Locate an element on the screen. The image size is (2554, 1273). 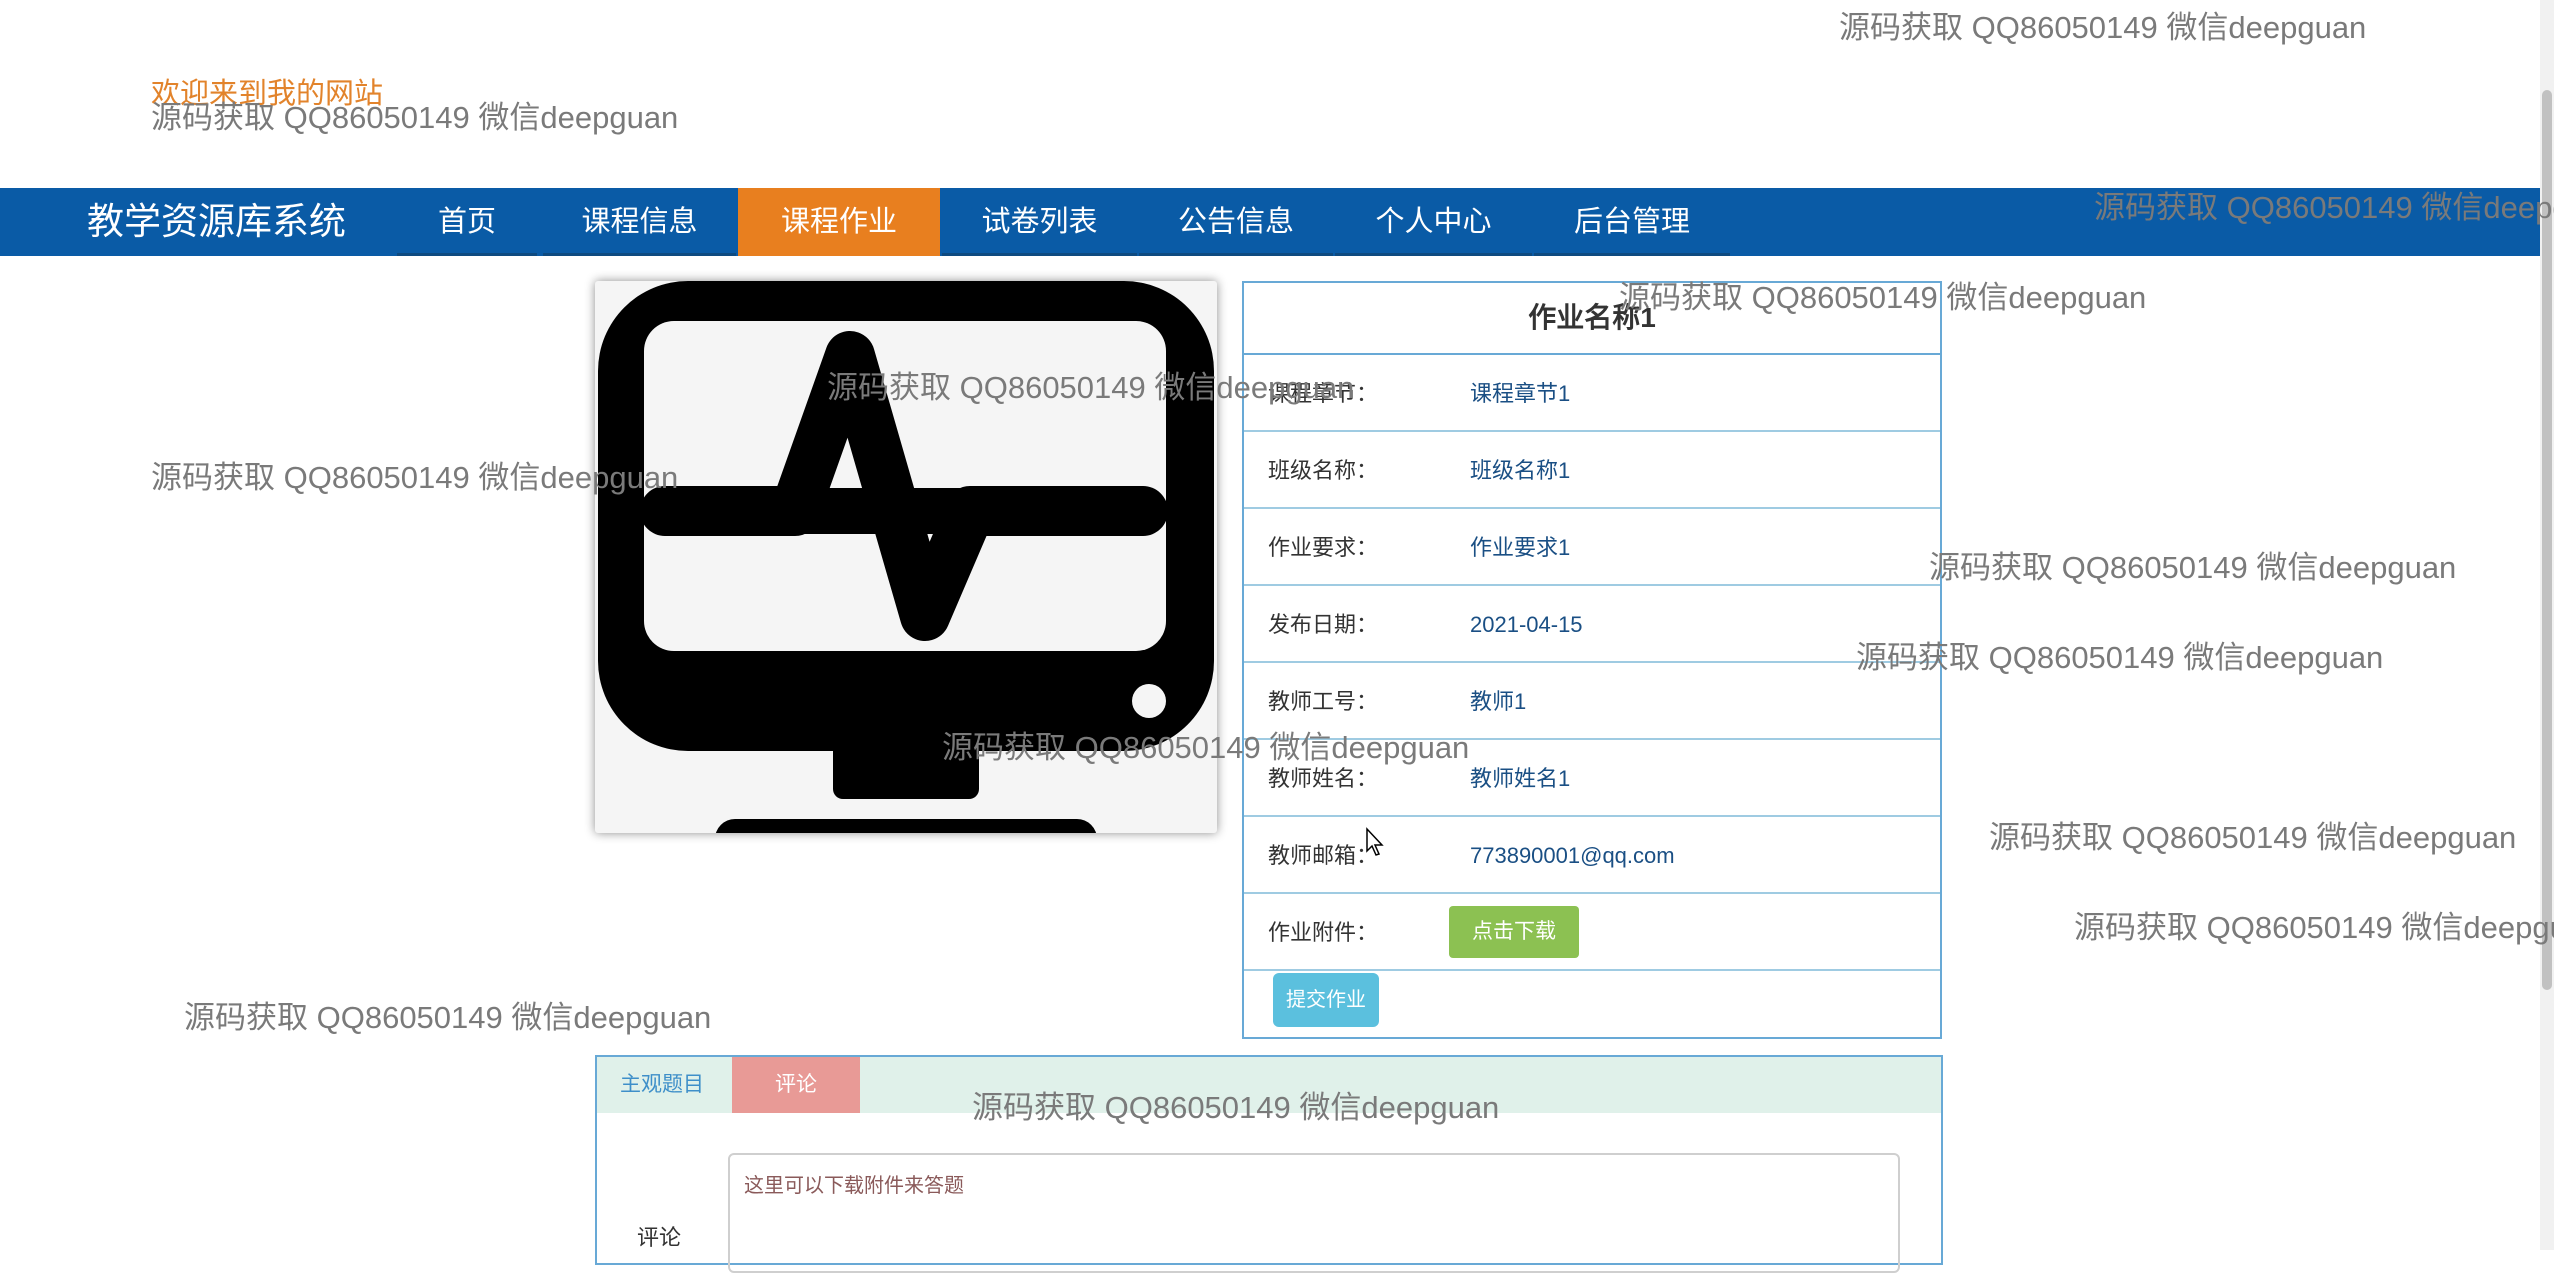
teacher-id-value: 教师1 is located at coordinates (1498, 701).